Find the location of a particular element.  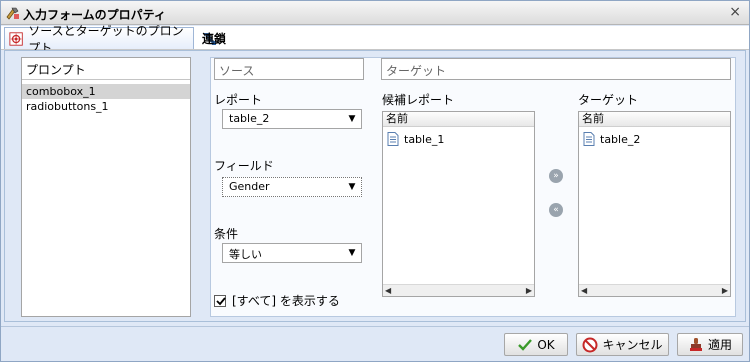

list-item-radiobuttons: radiobuttons_1 is located at coordinates (106, 106).